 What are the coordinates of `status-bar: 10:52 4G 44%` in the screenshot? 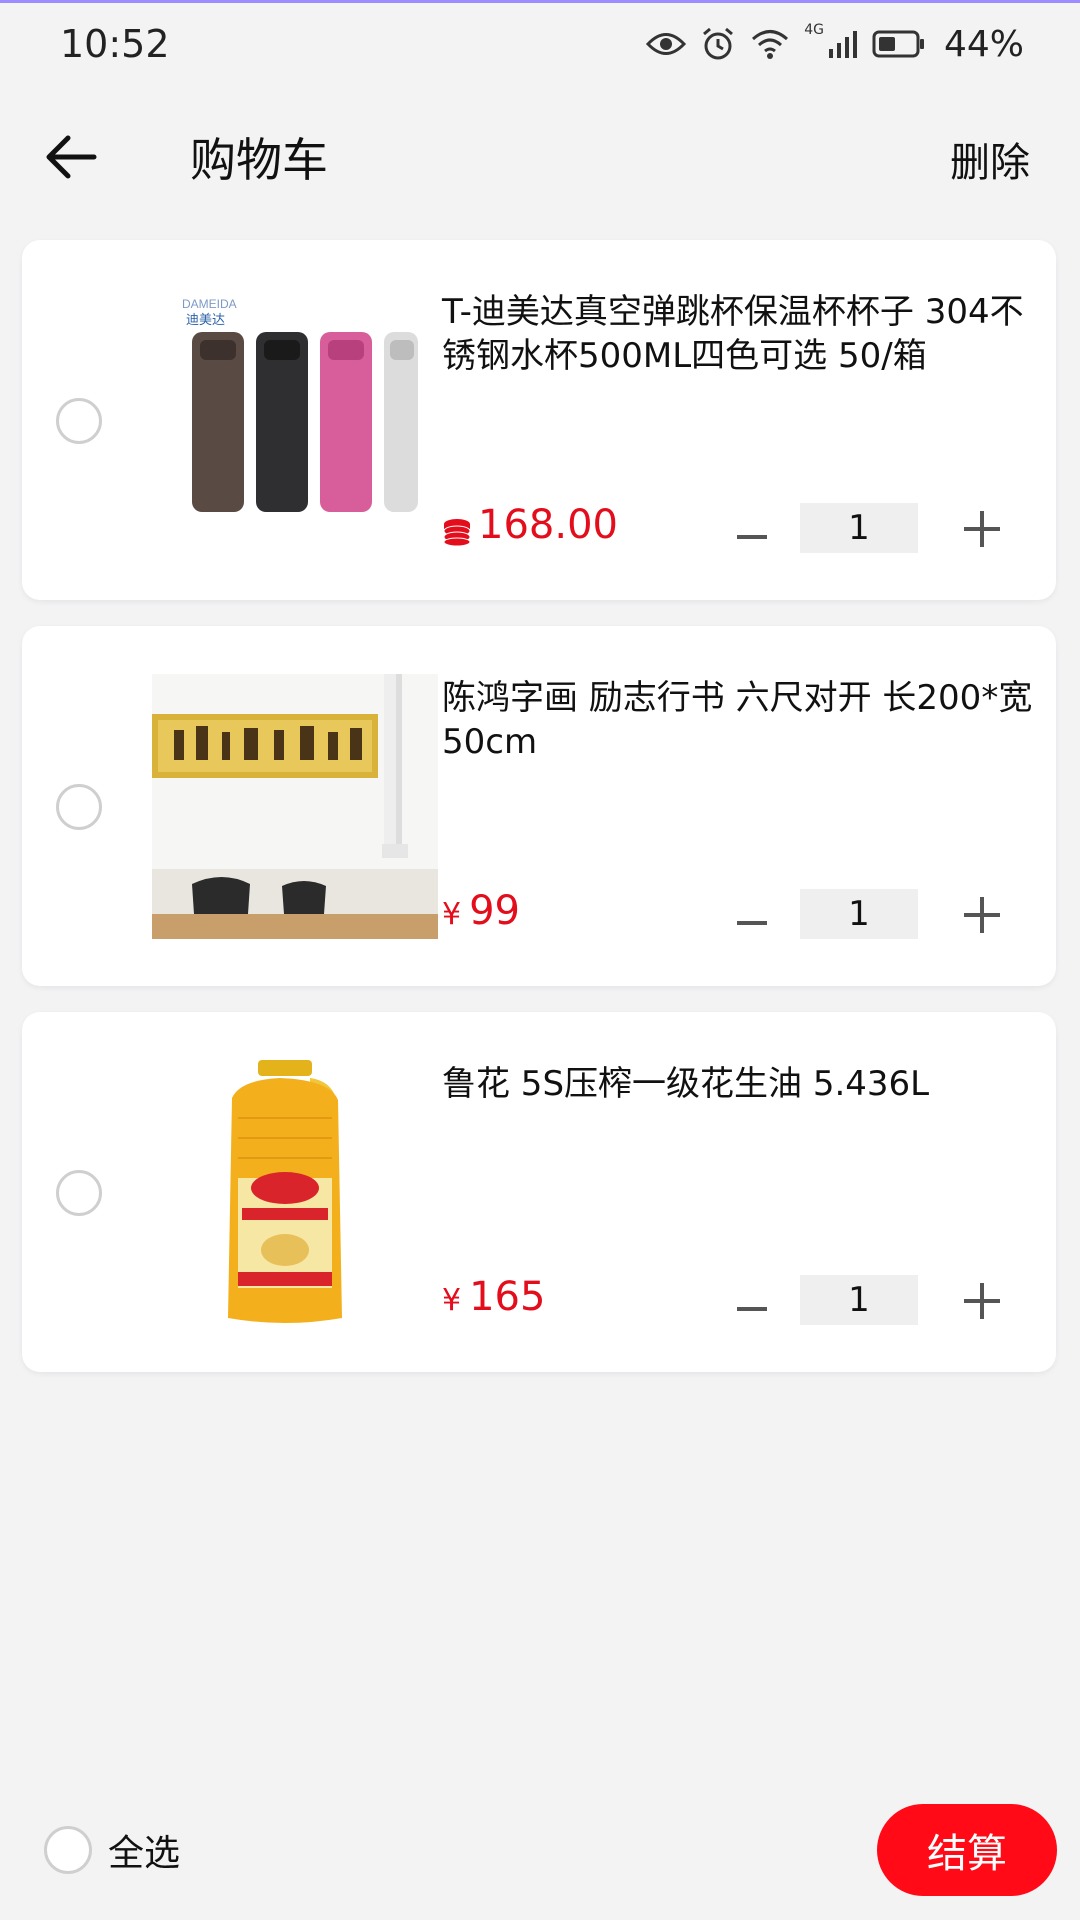 It's located at (540, 45).